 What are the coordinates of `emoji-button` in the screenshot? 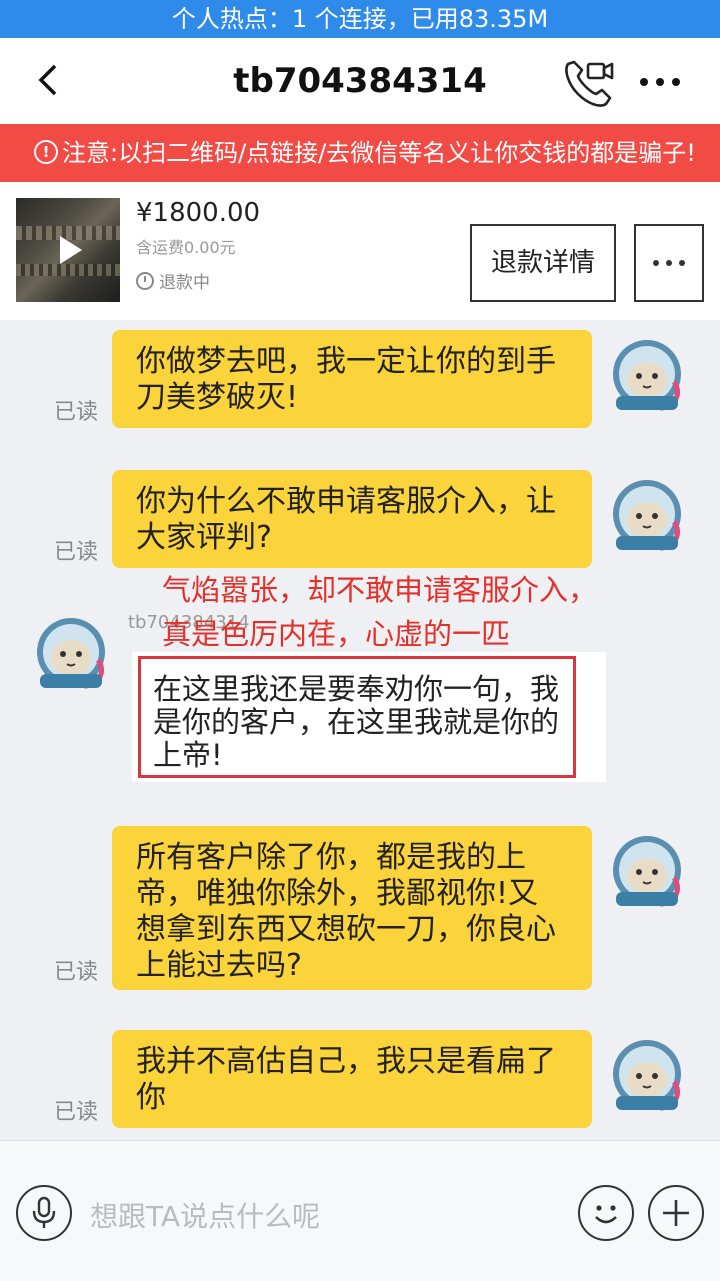 It's located at (606, 1213).